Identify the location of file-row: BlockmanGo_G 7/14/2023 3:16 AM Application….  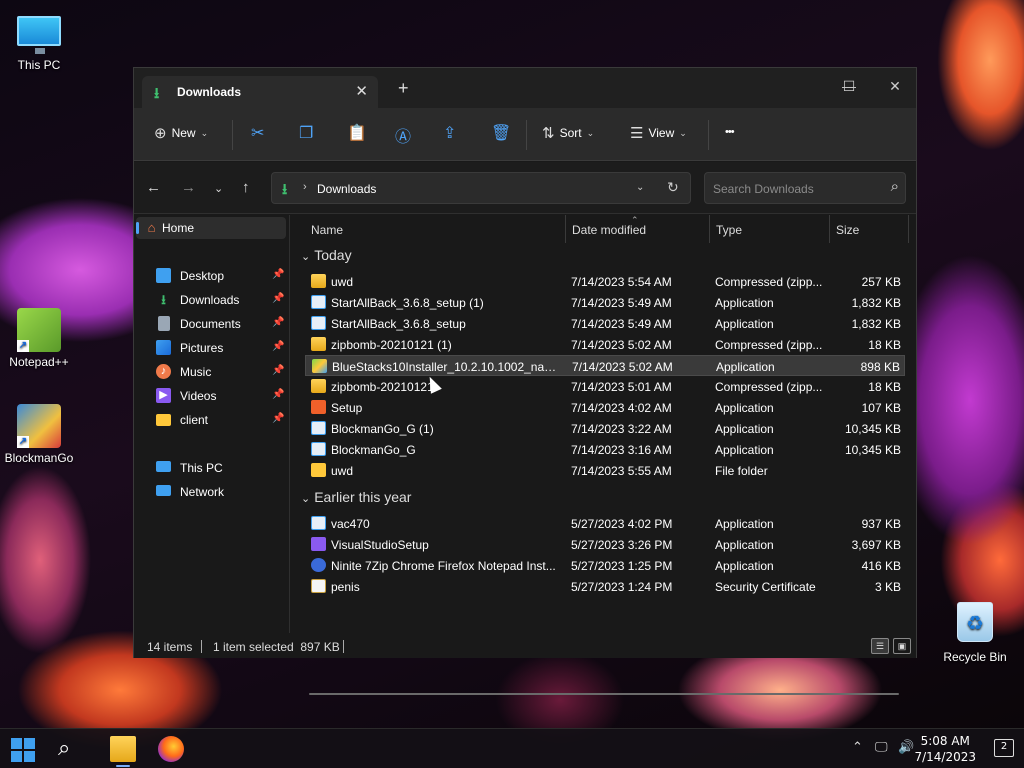
(605, 449).